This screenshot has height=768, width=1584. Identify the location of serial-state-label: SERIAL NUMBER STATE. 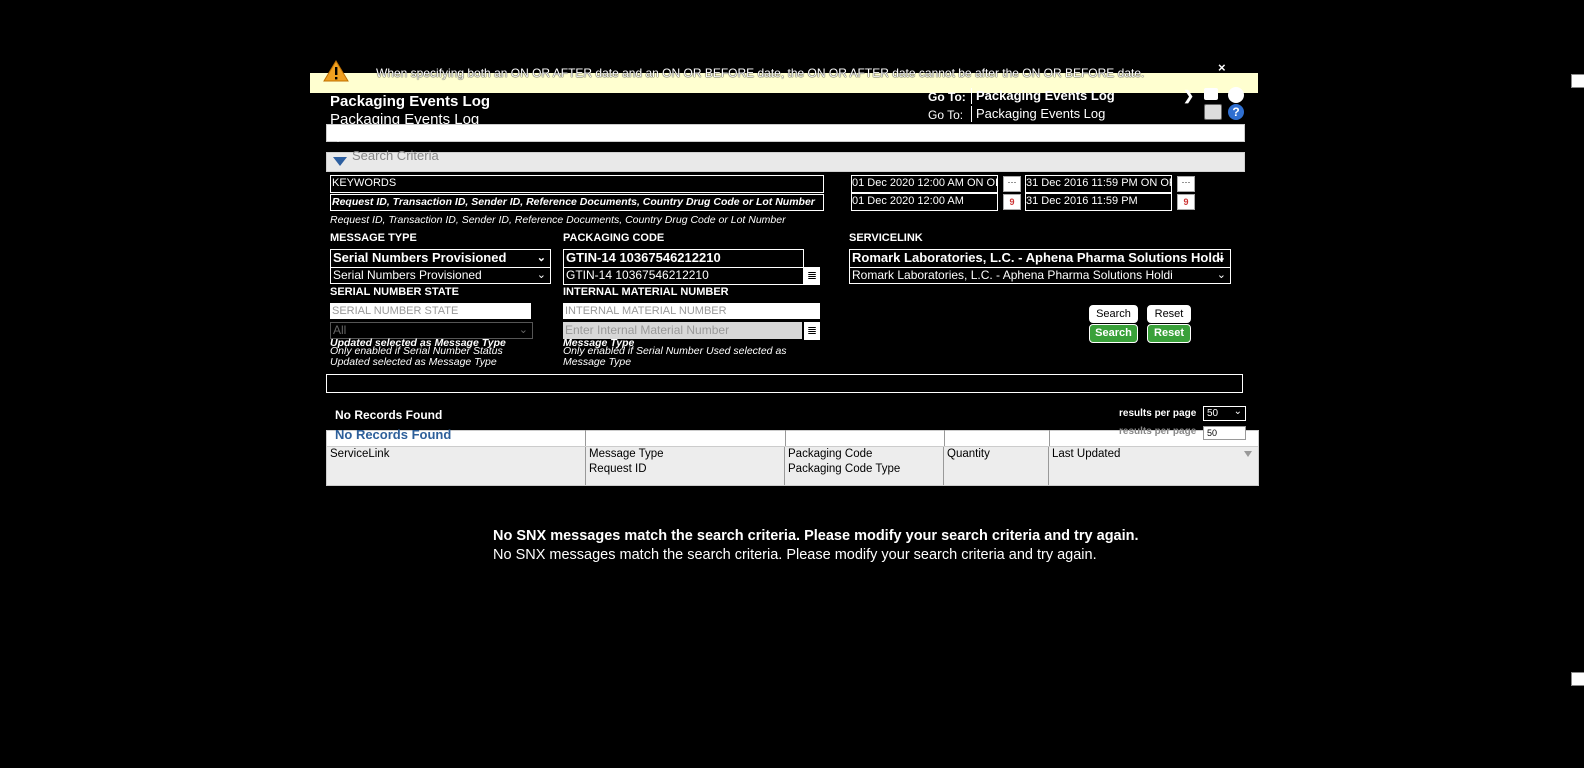
(394, 292).